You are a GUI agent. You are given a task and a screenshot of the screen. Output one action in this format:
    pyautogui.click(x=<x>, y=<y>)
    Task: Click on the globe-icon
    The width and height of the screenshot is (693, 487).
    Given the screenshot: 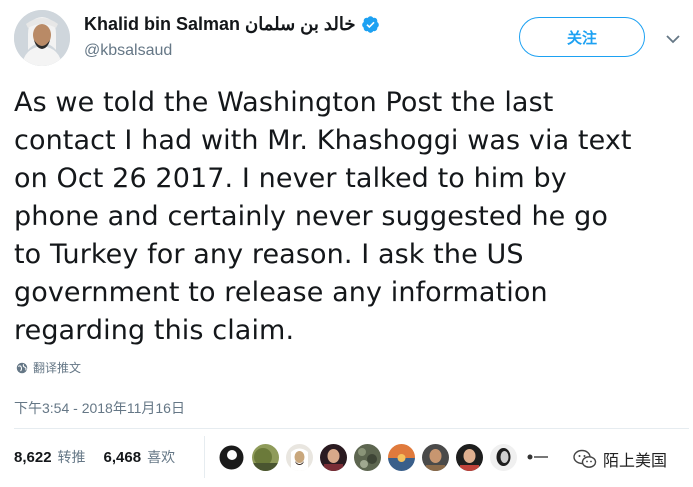 What is the action you would take?
    pyautogui.click(x=22, y=367)
    